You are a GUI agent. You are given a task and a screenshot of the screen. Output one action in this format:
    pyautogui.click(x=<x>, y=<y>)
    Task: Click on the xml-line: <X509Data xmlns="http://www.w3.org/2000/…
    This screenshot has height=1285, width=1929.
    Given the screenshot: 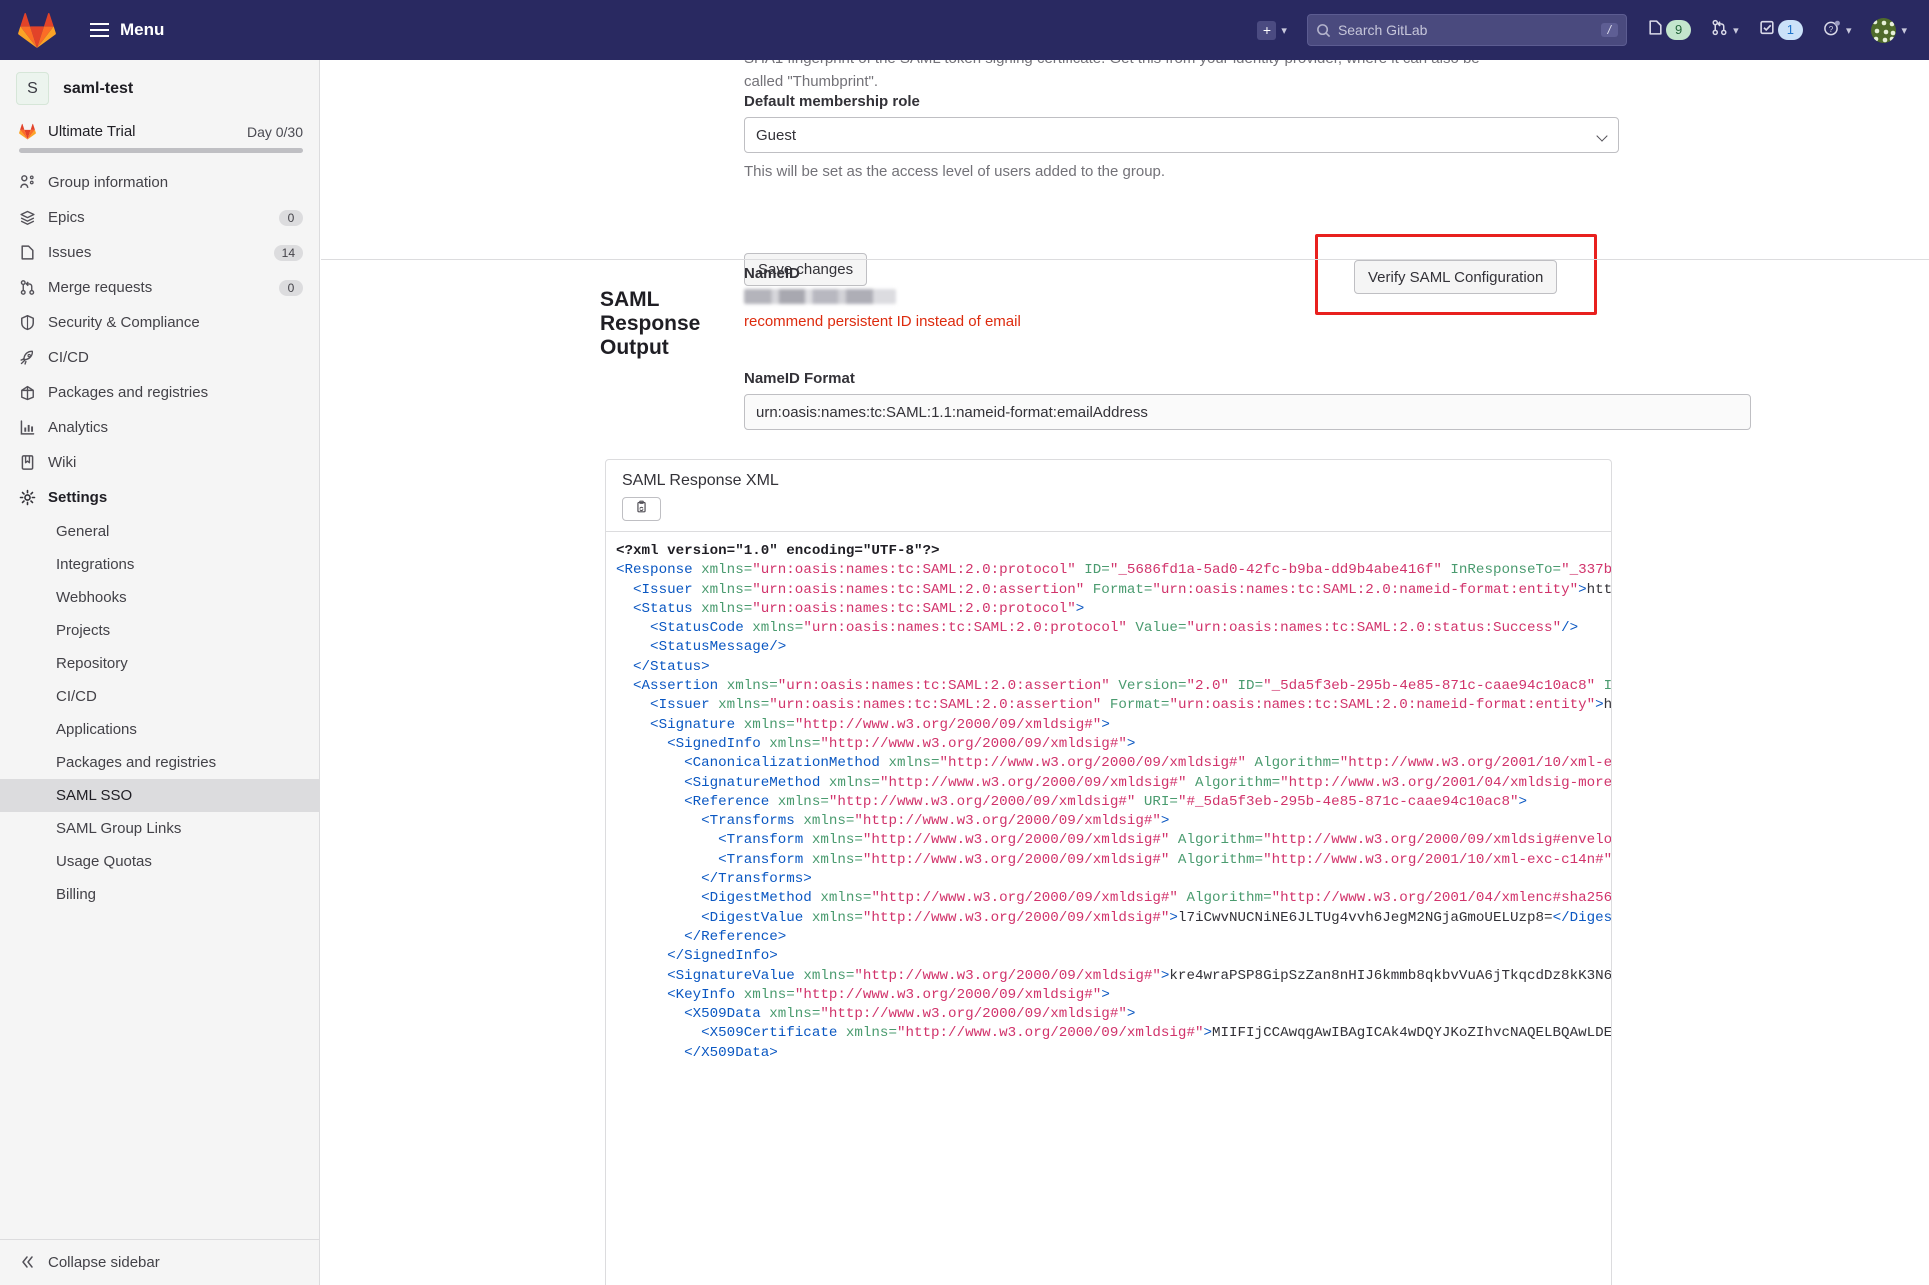 What is the action you would take?
    pyautogui.click(x=876, y=1014)
    